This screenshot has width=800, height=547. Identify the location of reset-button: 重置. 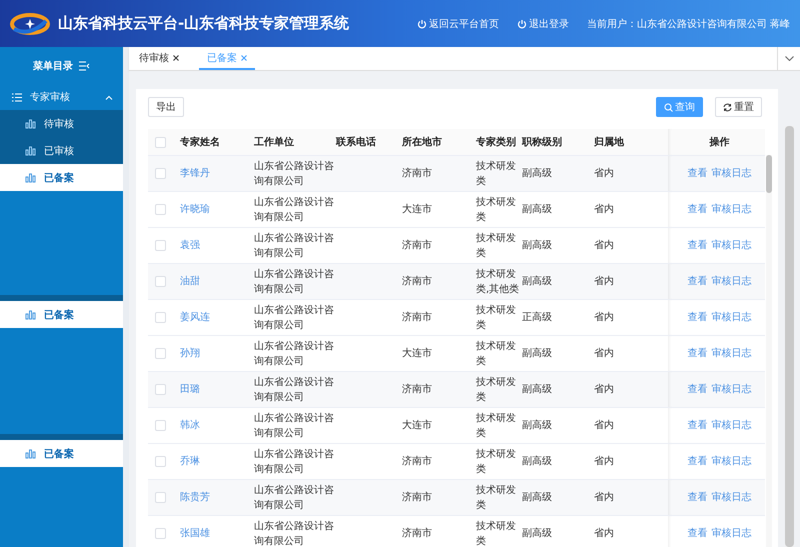
(738, 107).